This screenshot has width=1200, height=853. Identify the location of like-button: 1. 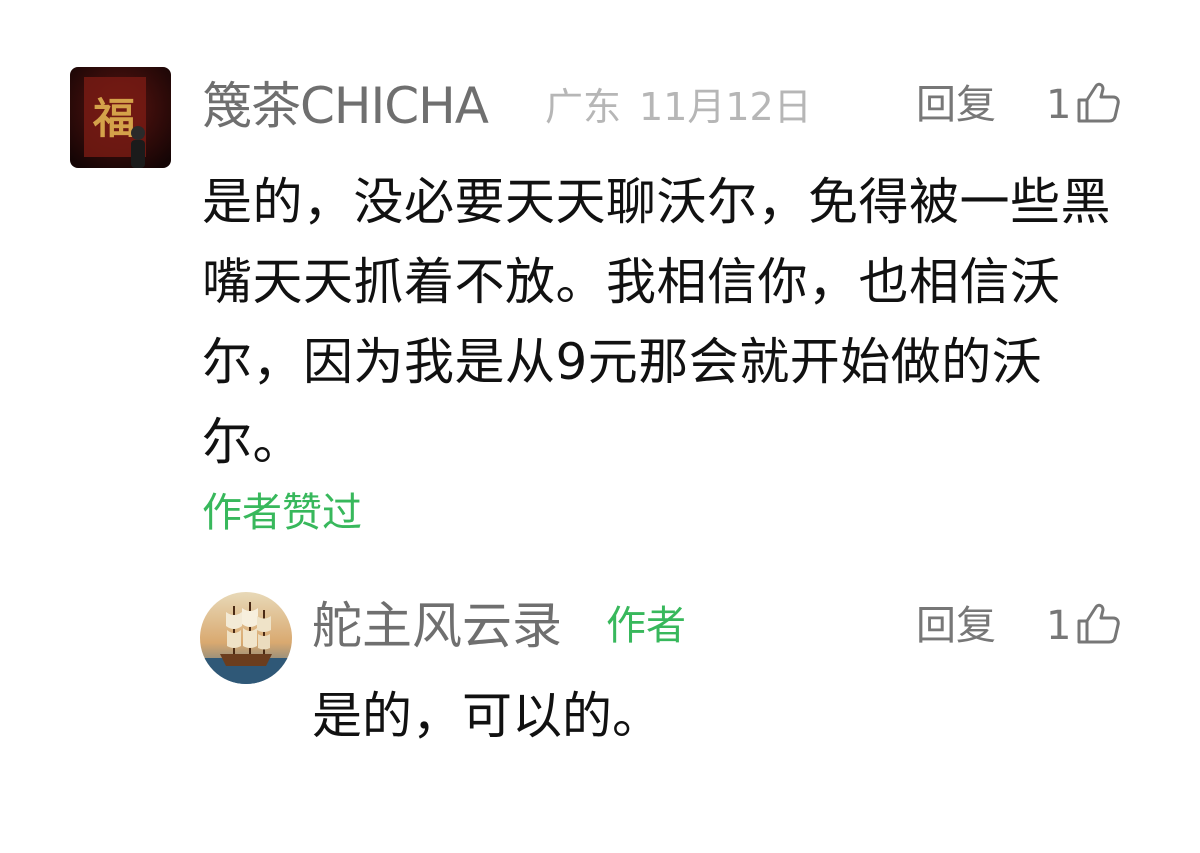
(1083, 105).